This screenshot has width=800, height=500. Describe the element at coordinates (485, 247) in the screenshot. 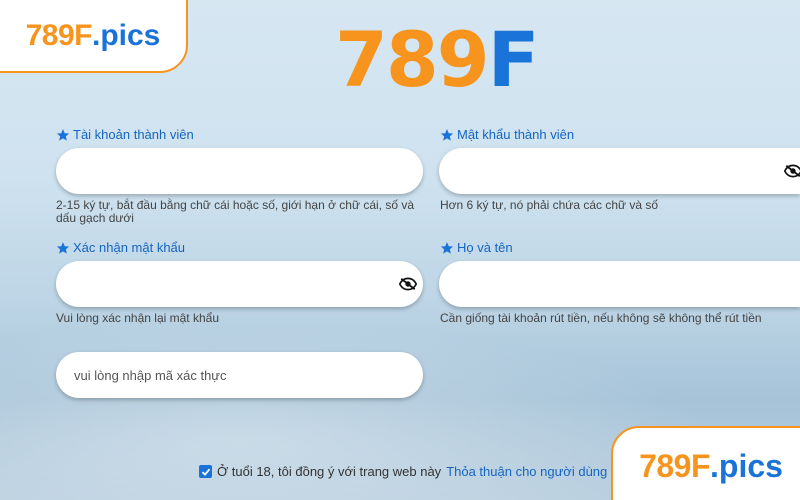

I see `full-name-label-text: Họ và tên` at that location.